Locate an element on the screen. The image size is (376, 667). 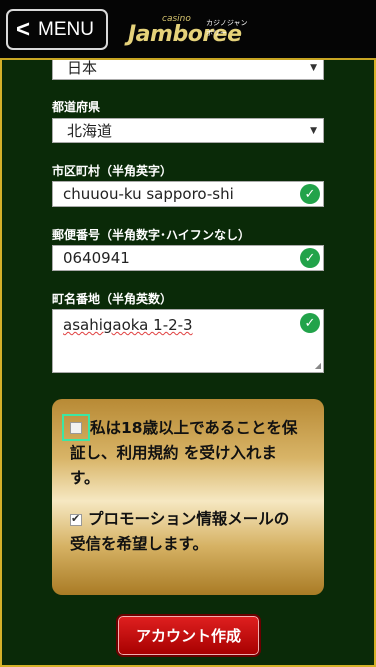
city-input: chuuou-ku sapporo-shi ✓ is located at coordinates (188, 194).